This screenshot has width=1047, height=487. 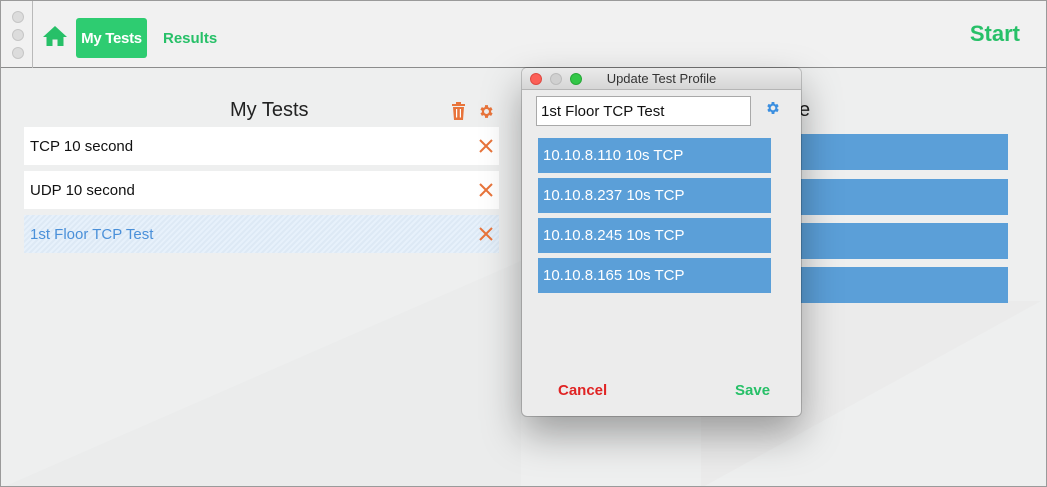 What do you see at coordinates (261, 190) in the screenshot?
I see `test-row: UDP 10 second` at bounding box center [261, 190].